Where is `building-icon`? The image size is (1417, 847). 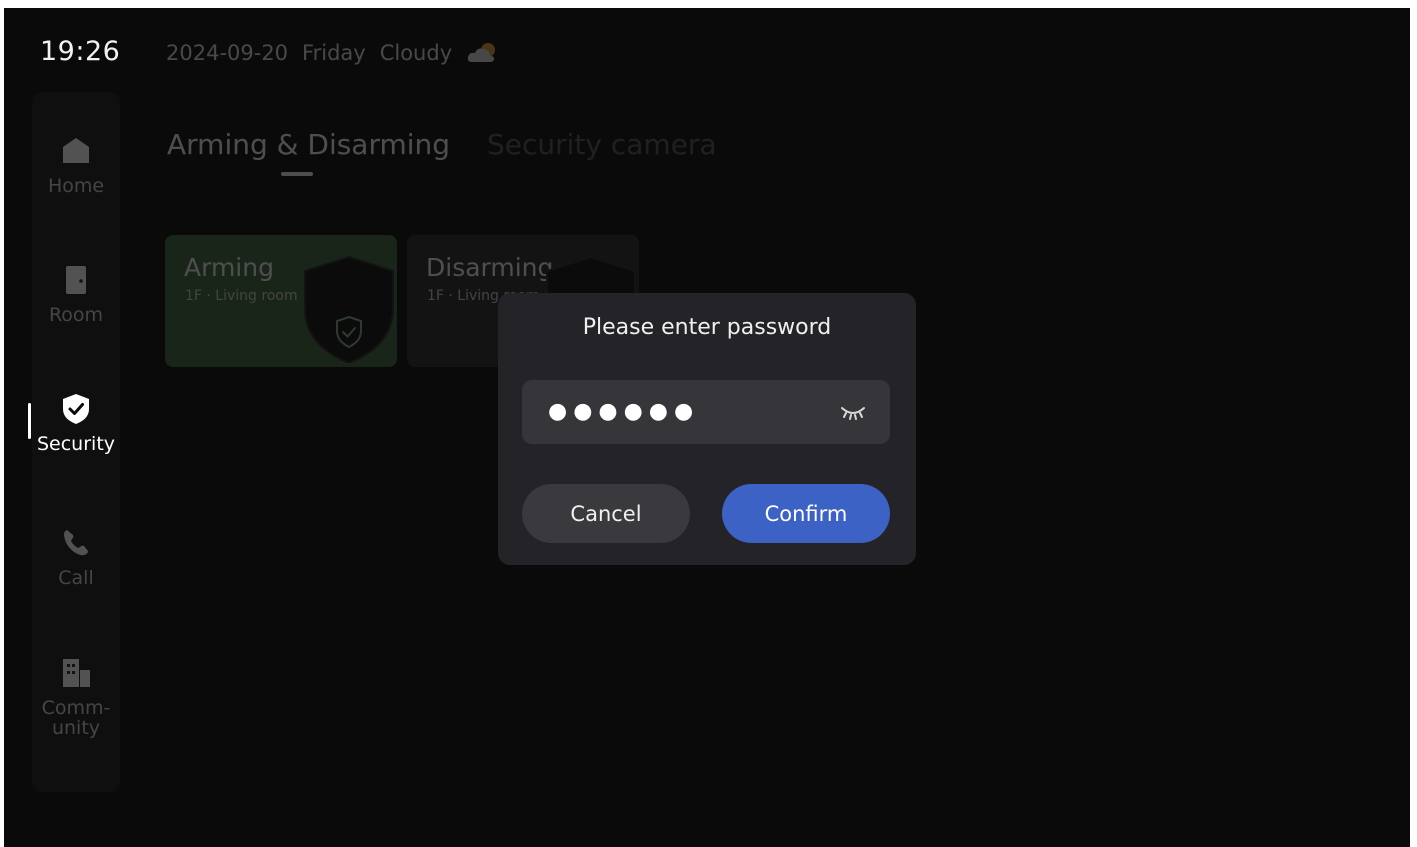 building-icon is located at coordinates (76, 673).